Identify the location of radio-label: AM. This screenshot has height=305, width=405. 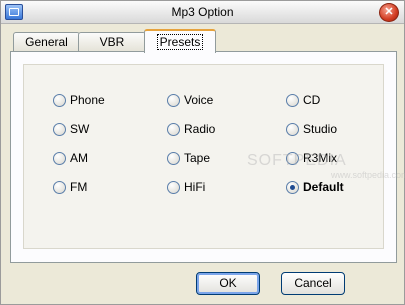
(79, 158).